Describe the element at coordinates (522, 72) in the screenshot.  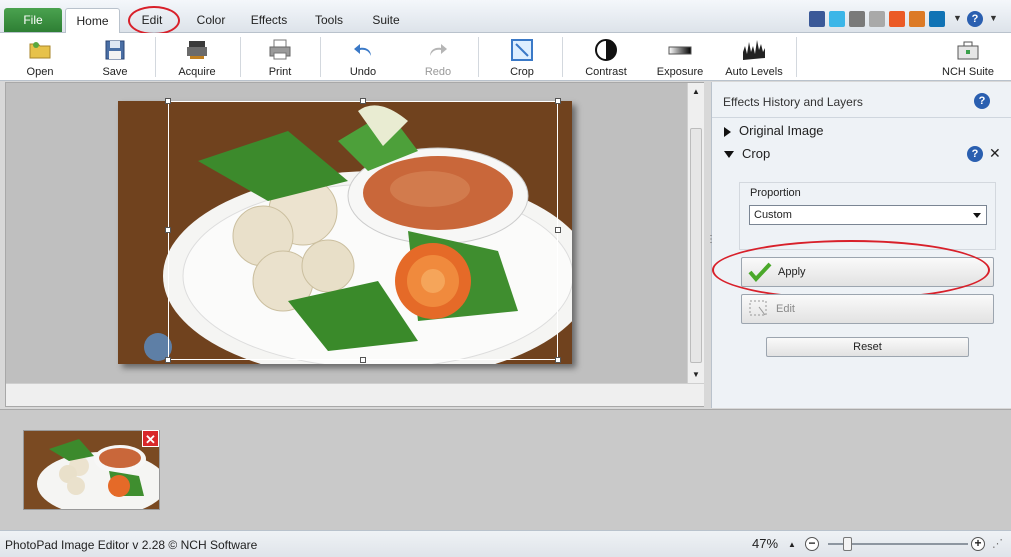
I see `crop-label: Crop` at that location.